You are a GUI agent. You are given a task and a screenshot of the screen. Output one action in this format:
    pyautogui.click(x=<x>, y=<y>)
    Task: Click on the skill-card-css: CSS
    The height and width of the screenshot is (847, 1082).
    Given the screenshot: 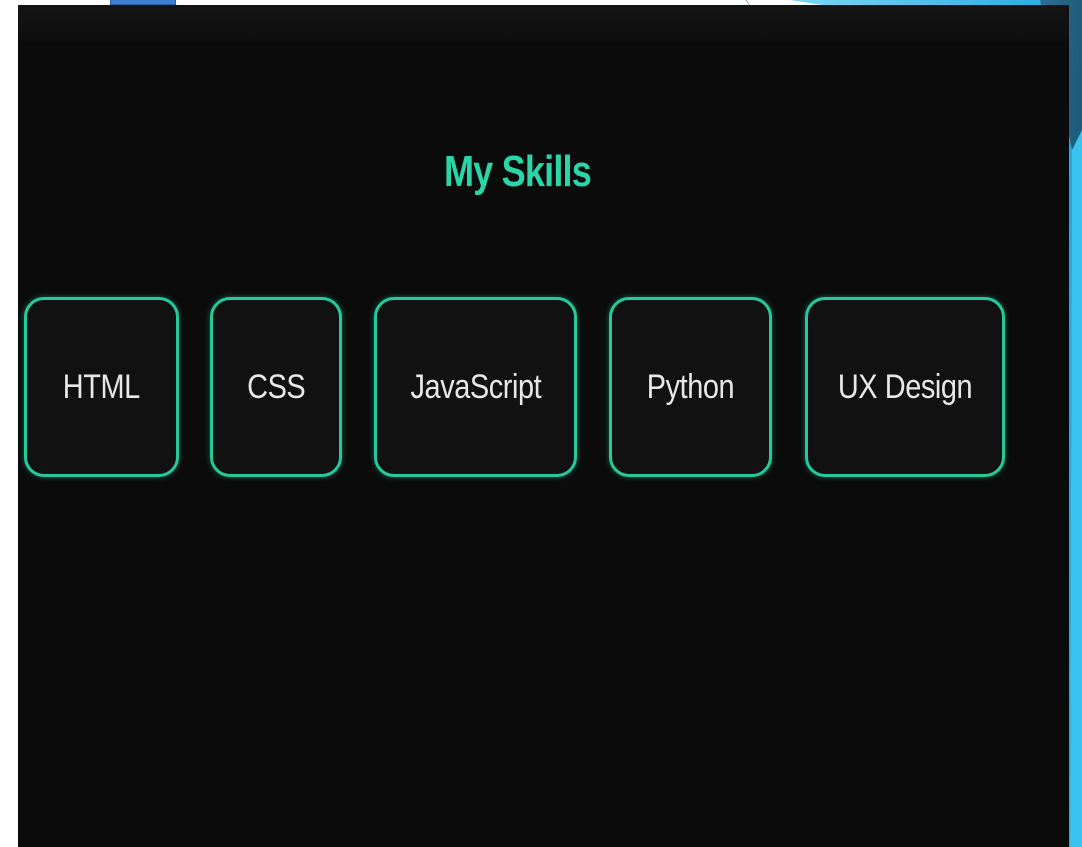 What is the action you would take?
    pyautogui.click(x=276, y=387)
    